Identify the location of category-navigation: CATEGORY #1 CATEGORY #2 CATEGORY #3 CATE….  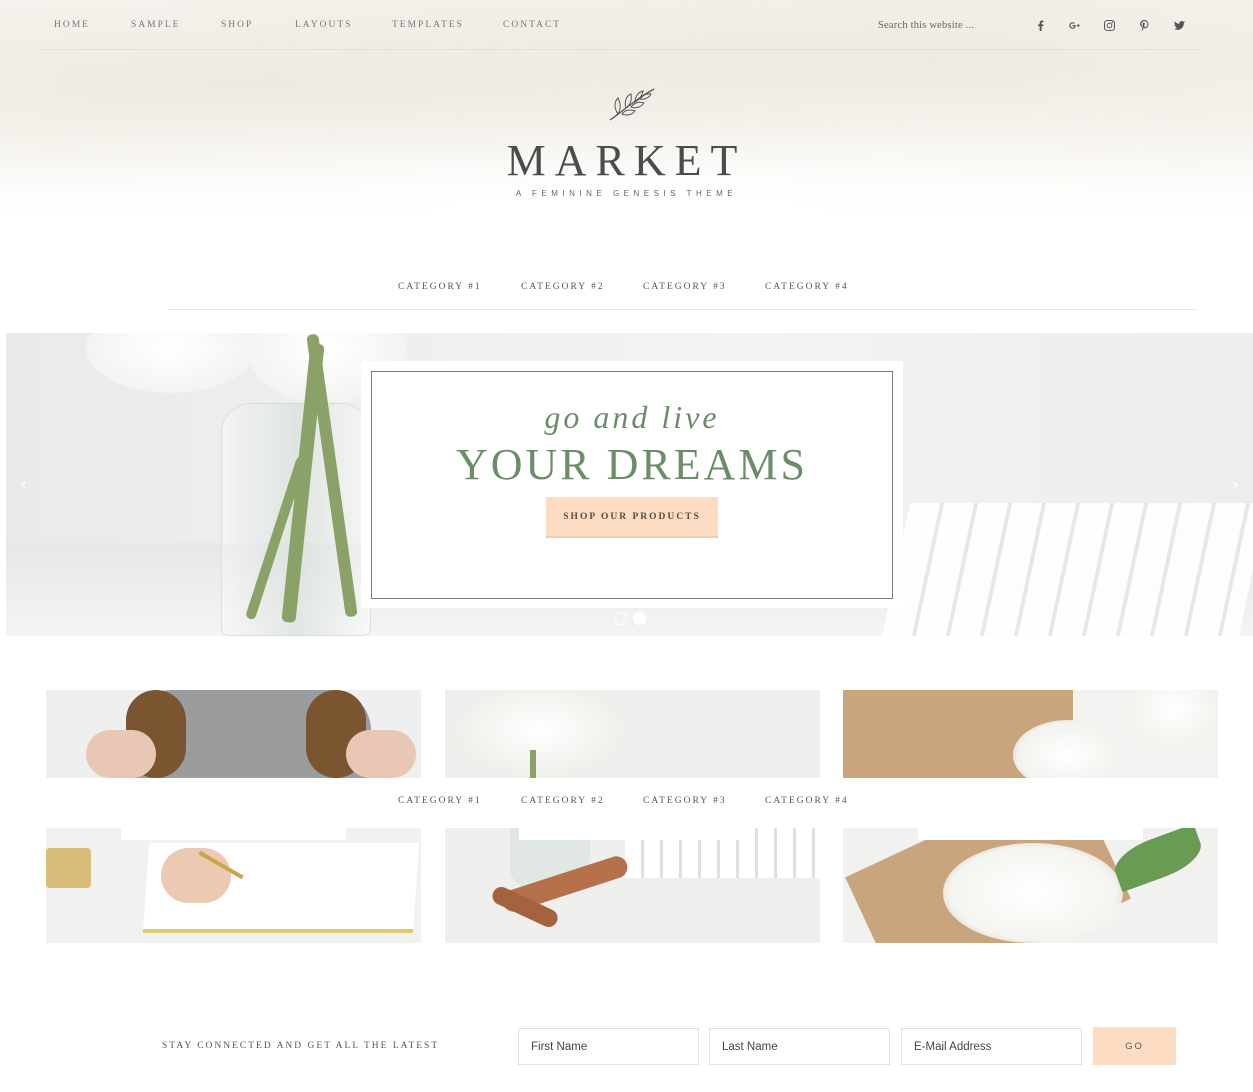
(683, 296).